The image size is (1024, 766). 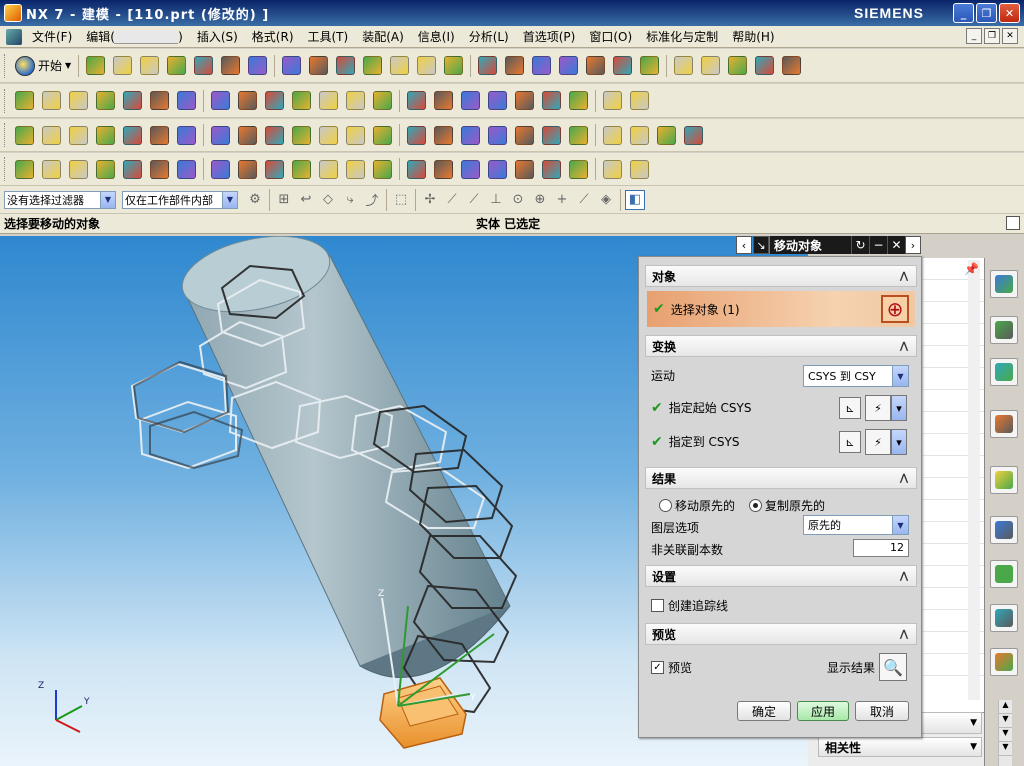 I want to click on snap-point-on-curve-icon: ⟋, so click(x=584, y=200).